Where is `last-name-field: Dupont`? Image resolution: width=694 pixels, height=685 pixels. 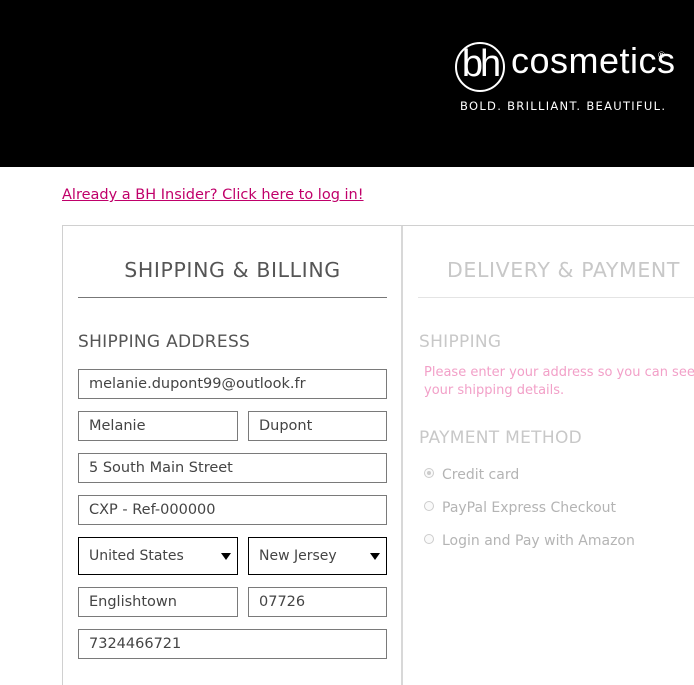 last-name-field: Dupont is located at coordinates (317, 426).